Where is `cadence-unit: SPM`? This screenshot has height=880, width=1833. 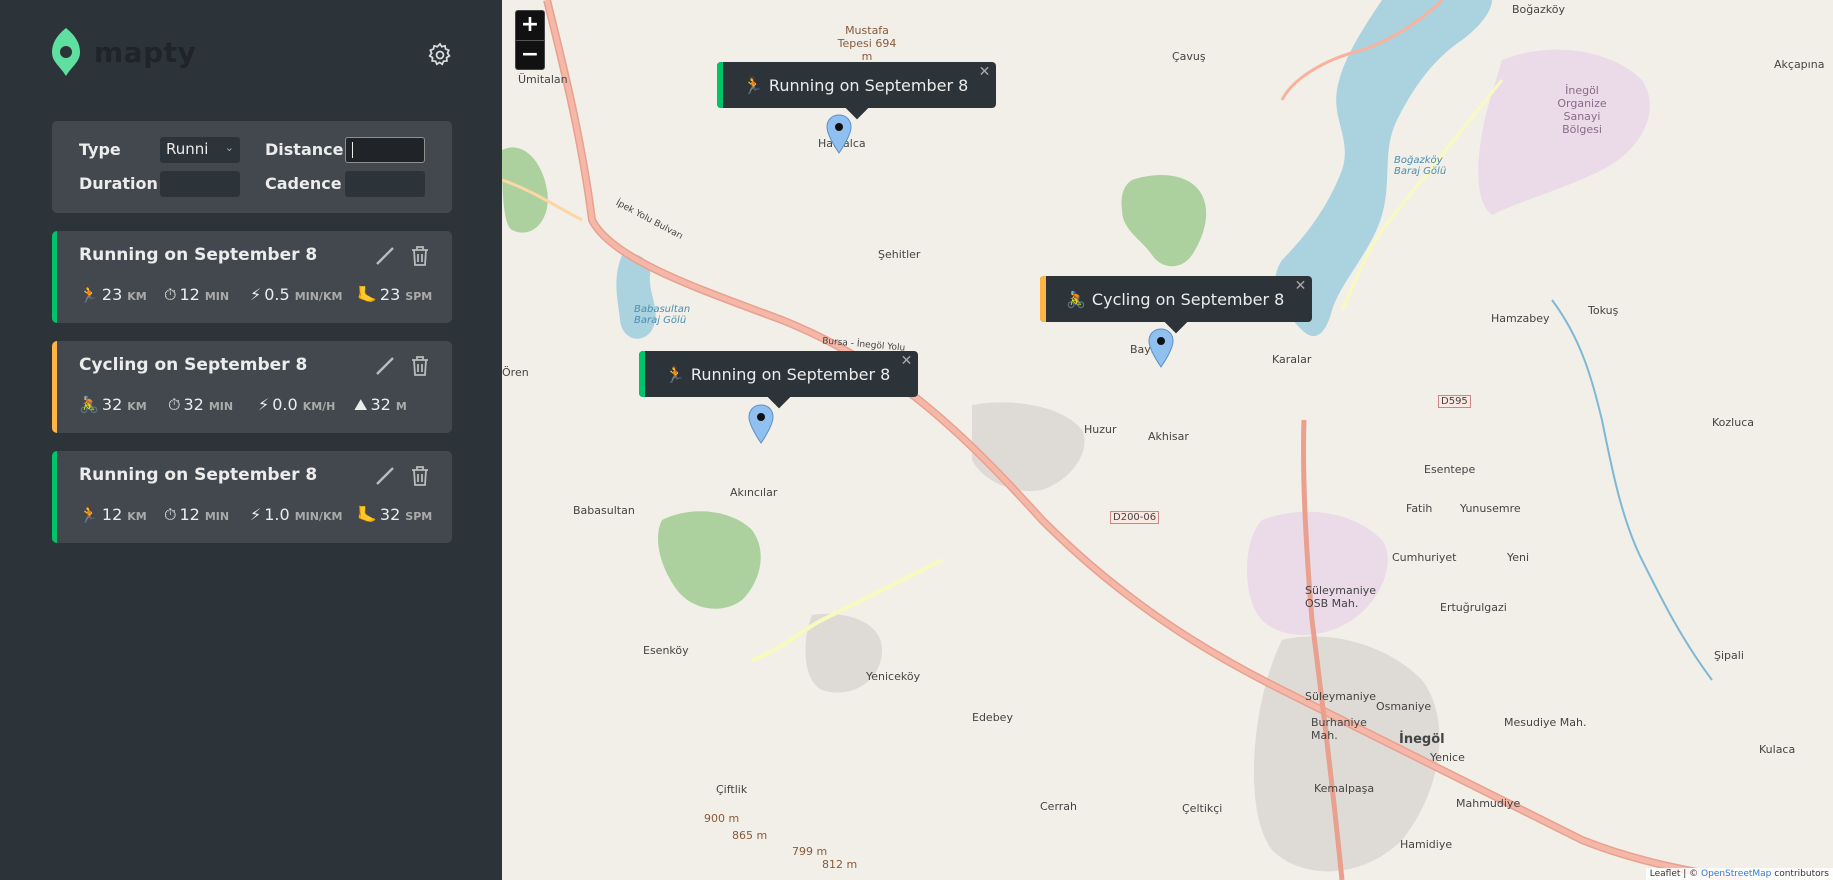
cadence-unit: SPM is located at coordinates (419, 516).